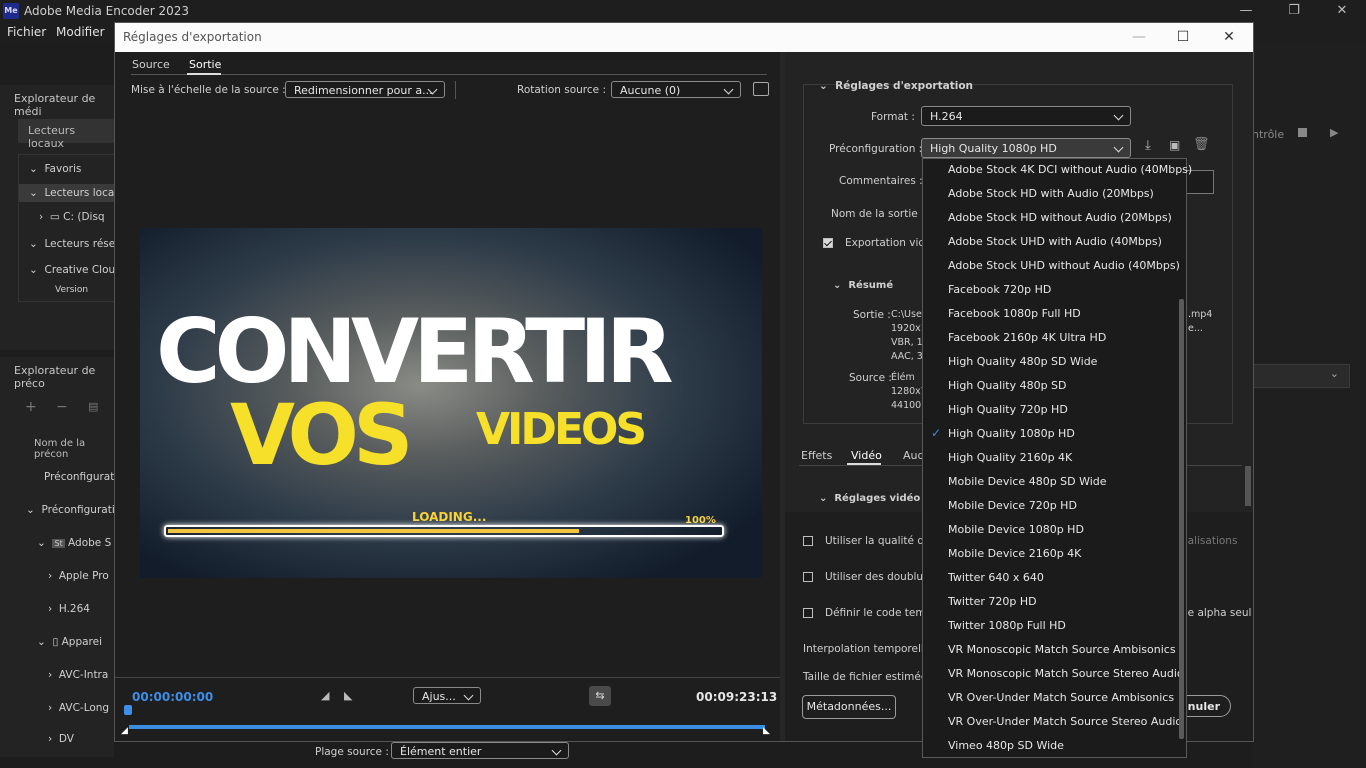 This screenshot has width=1366, height=768. What do you see at coordinates (205, 64) in the screenshot?
I see `tab-sortie: Sortie` at bounding box center [205, 64].